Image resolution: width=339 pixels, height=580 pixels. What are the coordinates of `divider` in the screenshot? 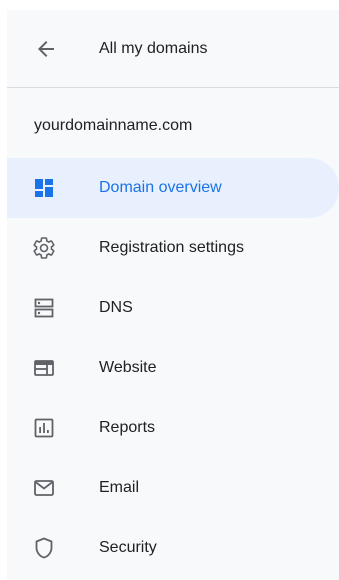 It's located at (173, 87).